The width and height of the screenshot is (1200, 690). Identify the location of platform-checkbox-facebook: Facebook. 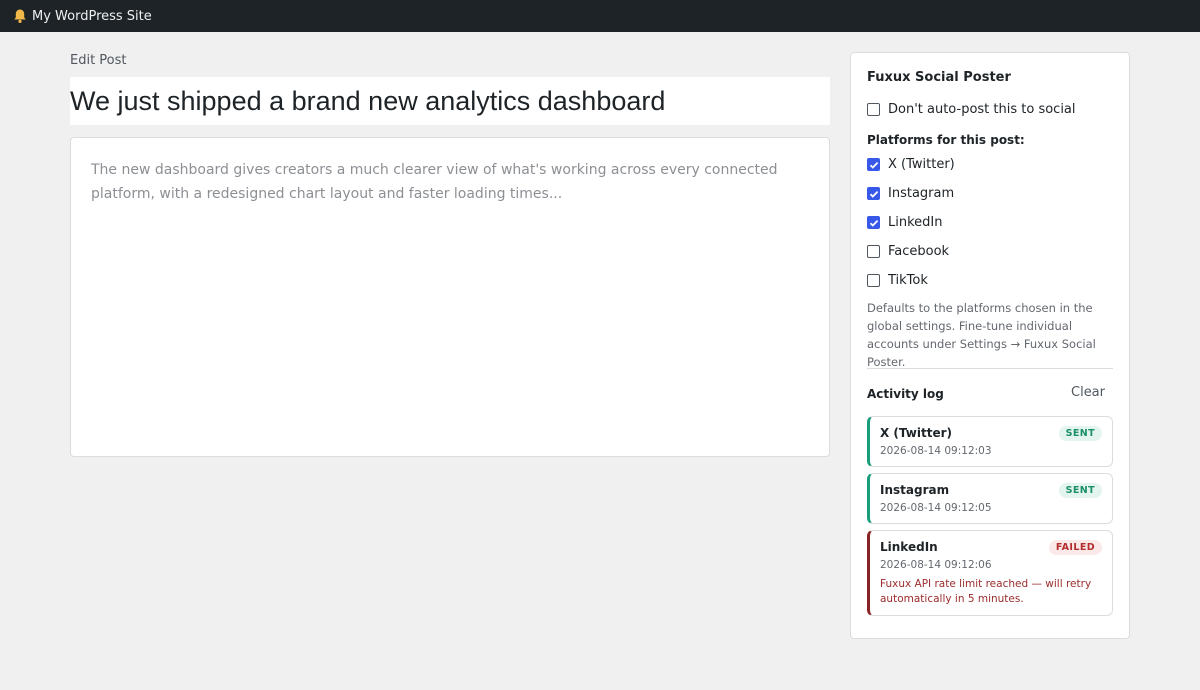
(908, 251).